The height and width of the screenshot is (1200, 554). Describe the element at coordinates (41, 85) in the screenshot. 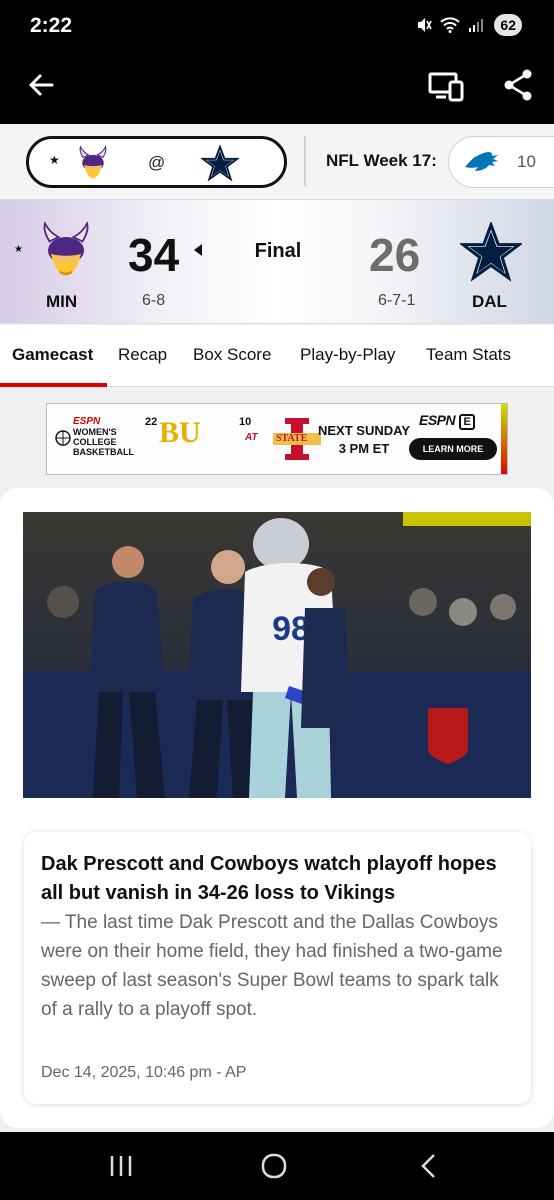

I see `back-arrow-icon` at that location.